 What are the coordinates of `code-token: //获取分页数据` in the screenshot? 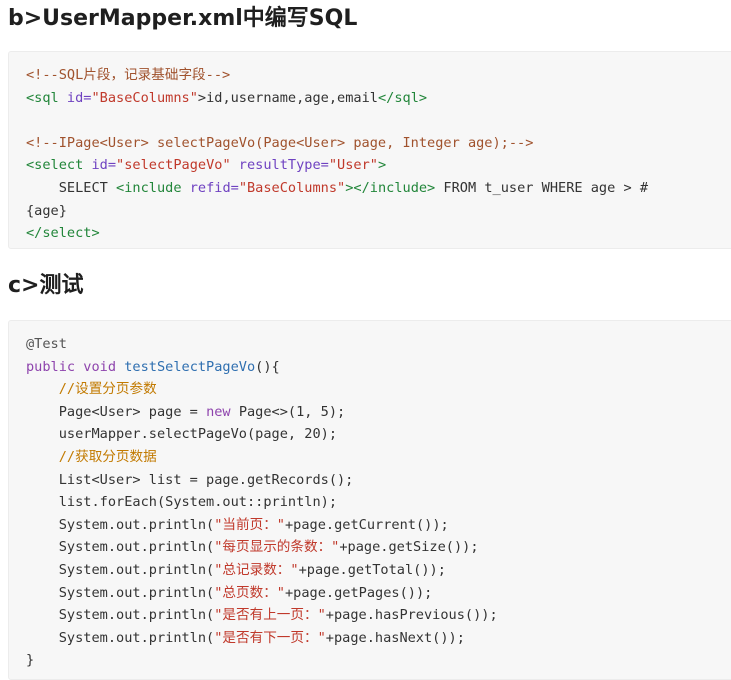 It's located at (91, 456).